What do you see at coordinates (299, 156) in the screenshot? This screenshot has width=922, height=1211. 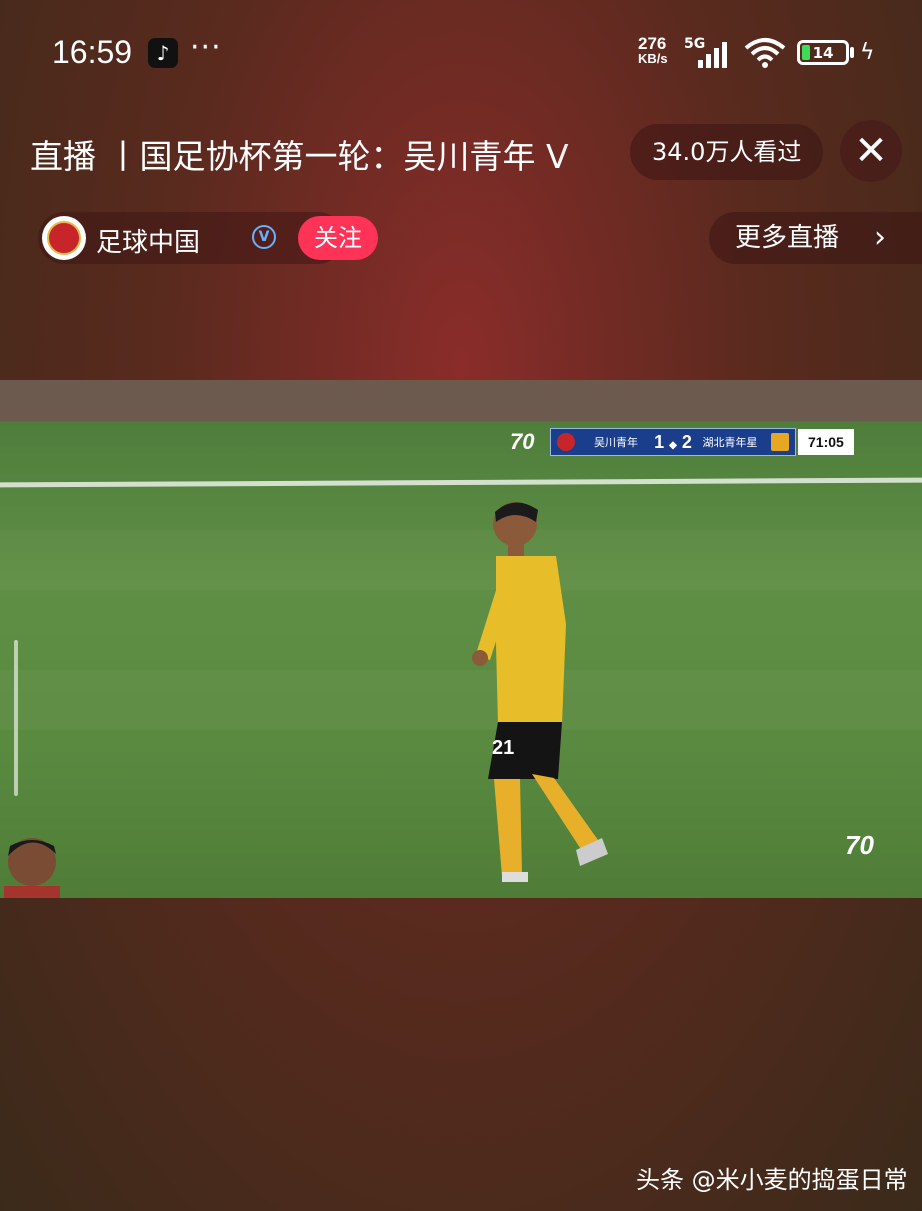 I see `stream-title: 直播 丨国足协杯第一轮：吴川青年 V` at bounding box center [299, 156].